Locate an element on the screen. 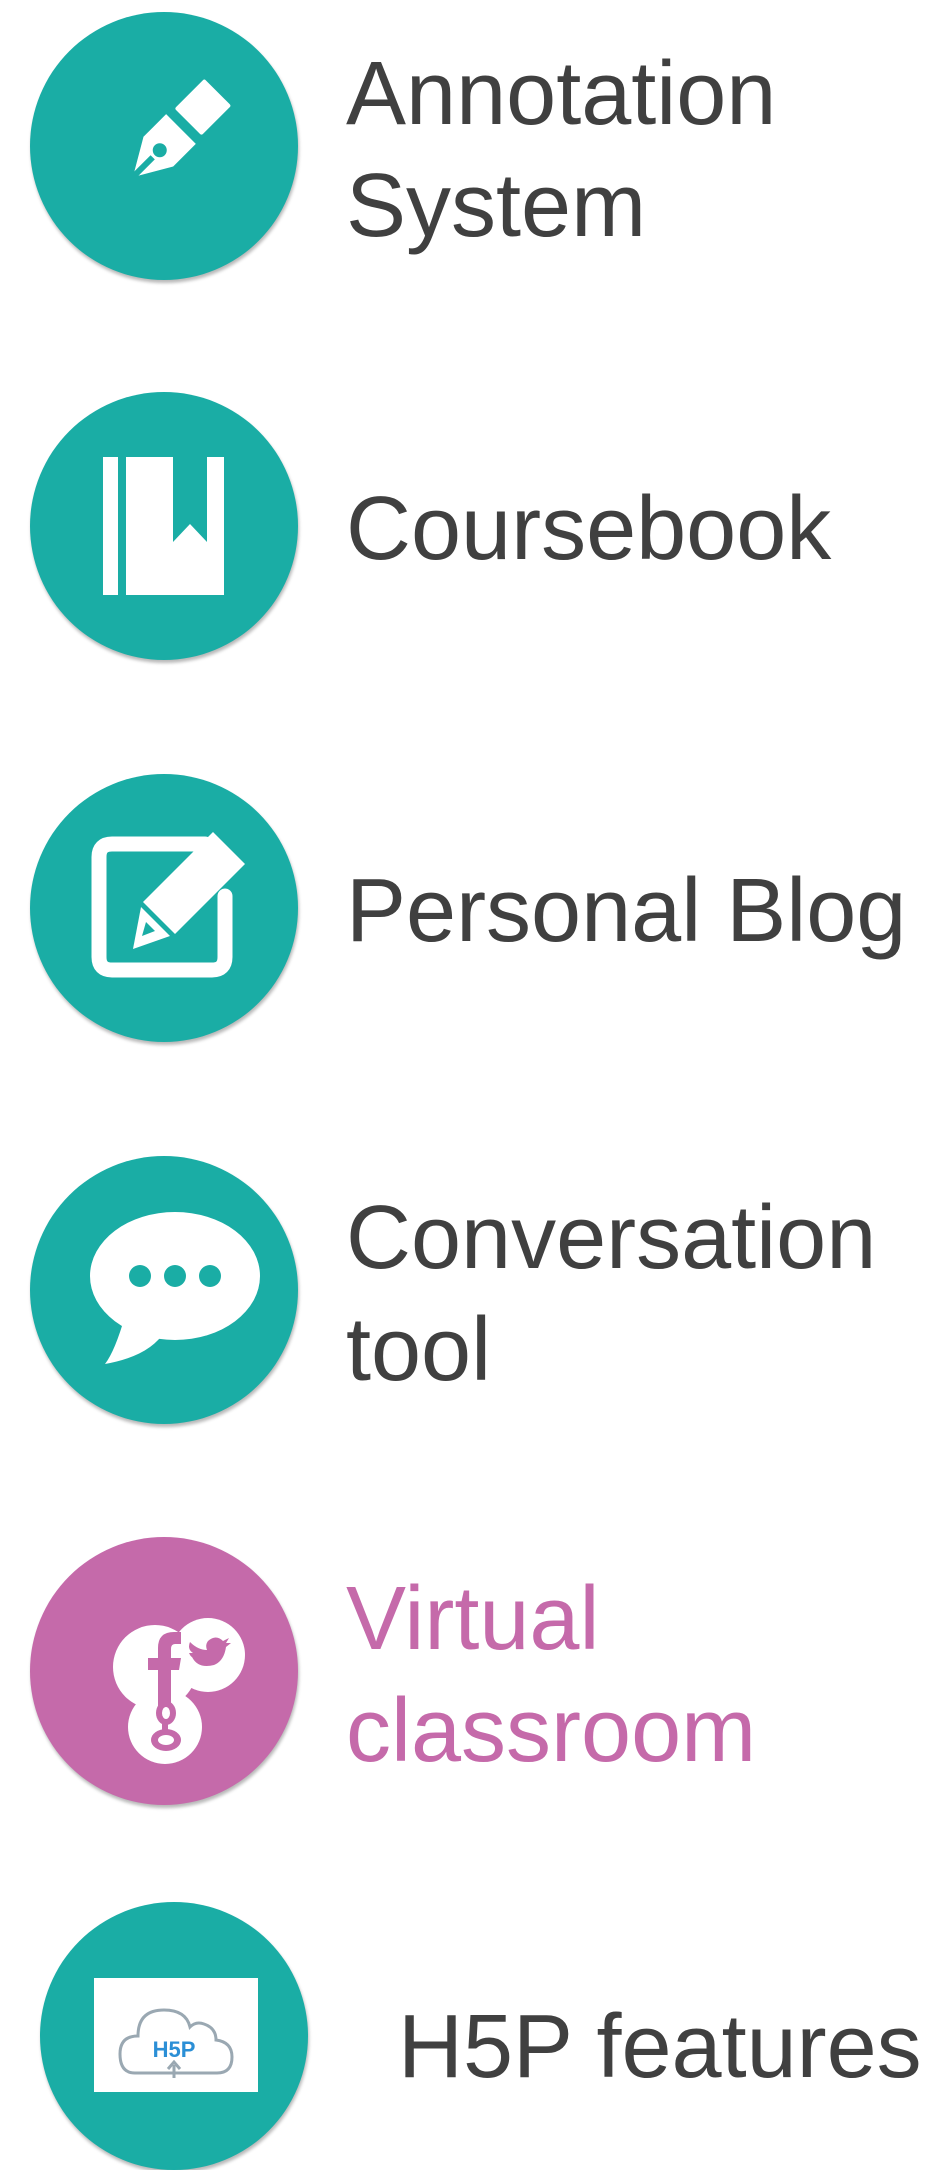  pen-nib-icon is located at coordinates (180, 130).